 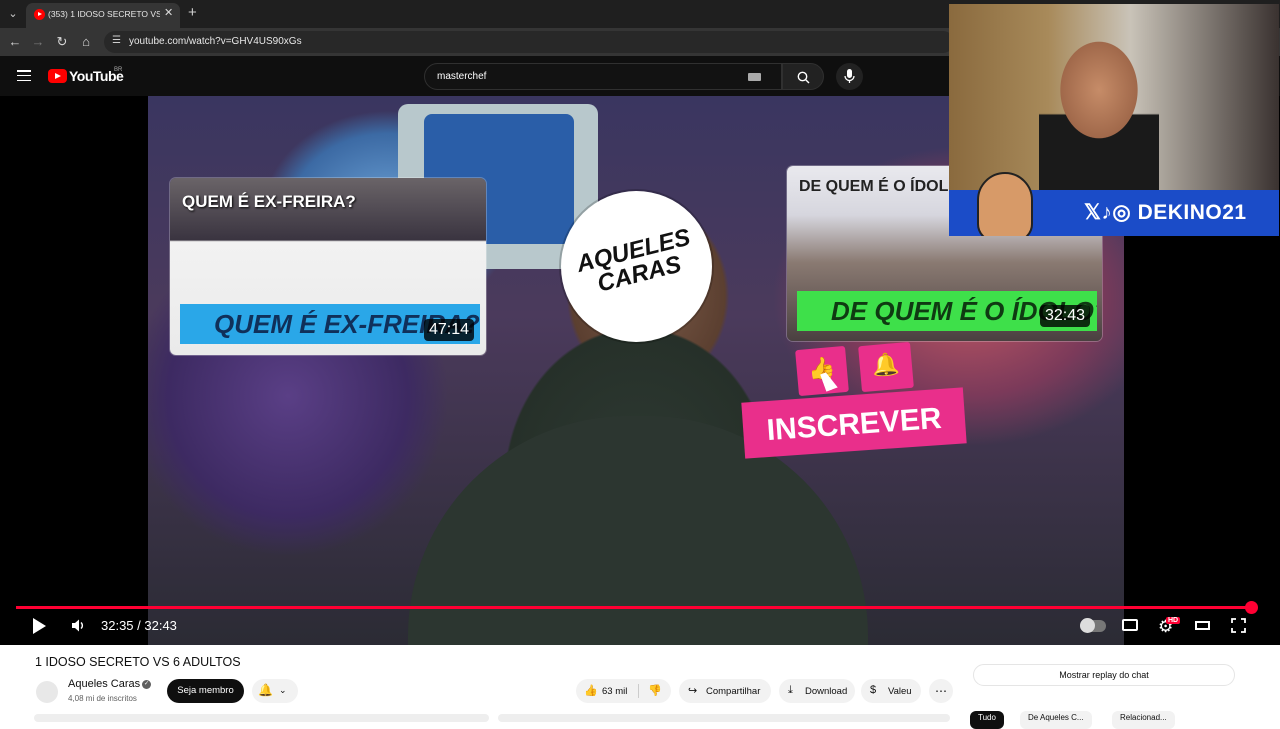 What do you see at coordinates (754, 77) in the screenshot?
I see `keyboard-icon` at bounding box center [754, 77].